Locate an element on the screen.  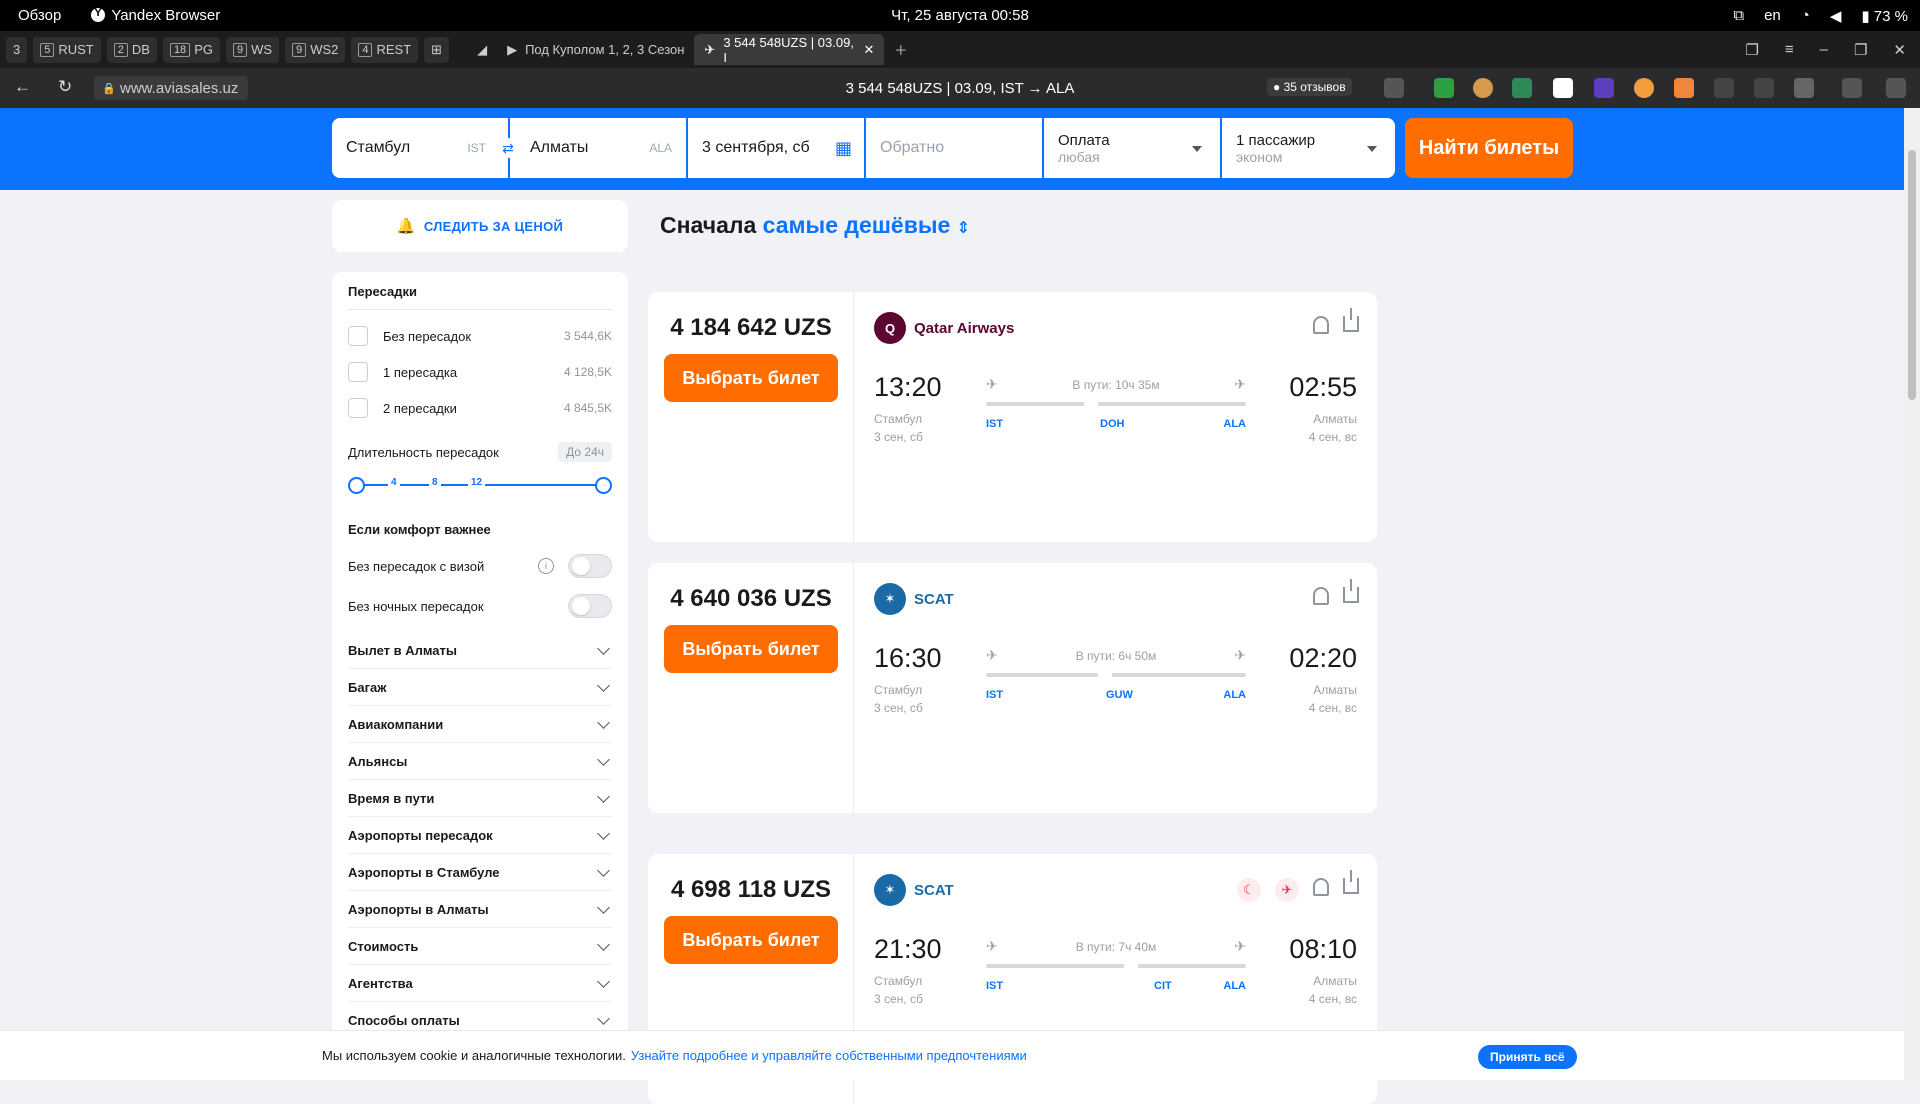
download-icon is located at coordinates (1896, 88).